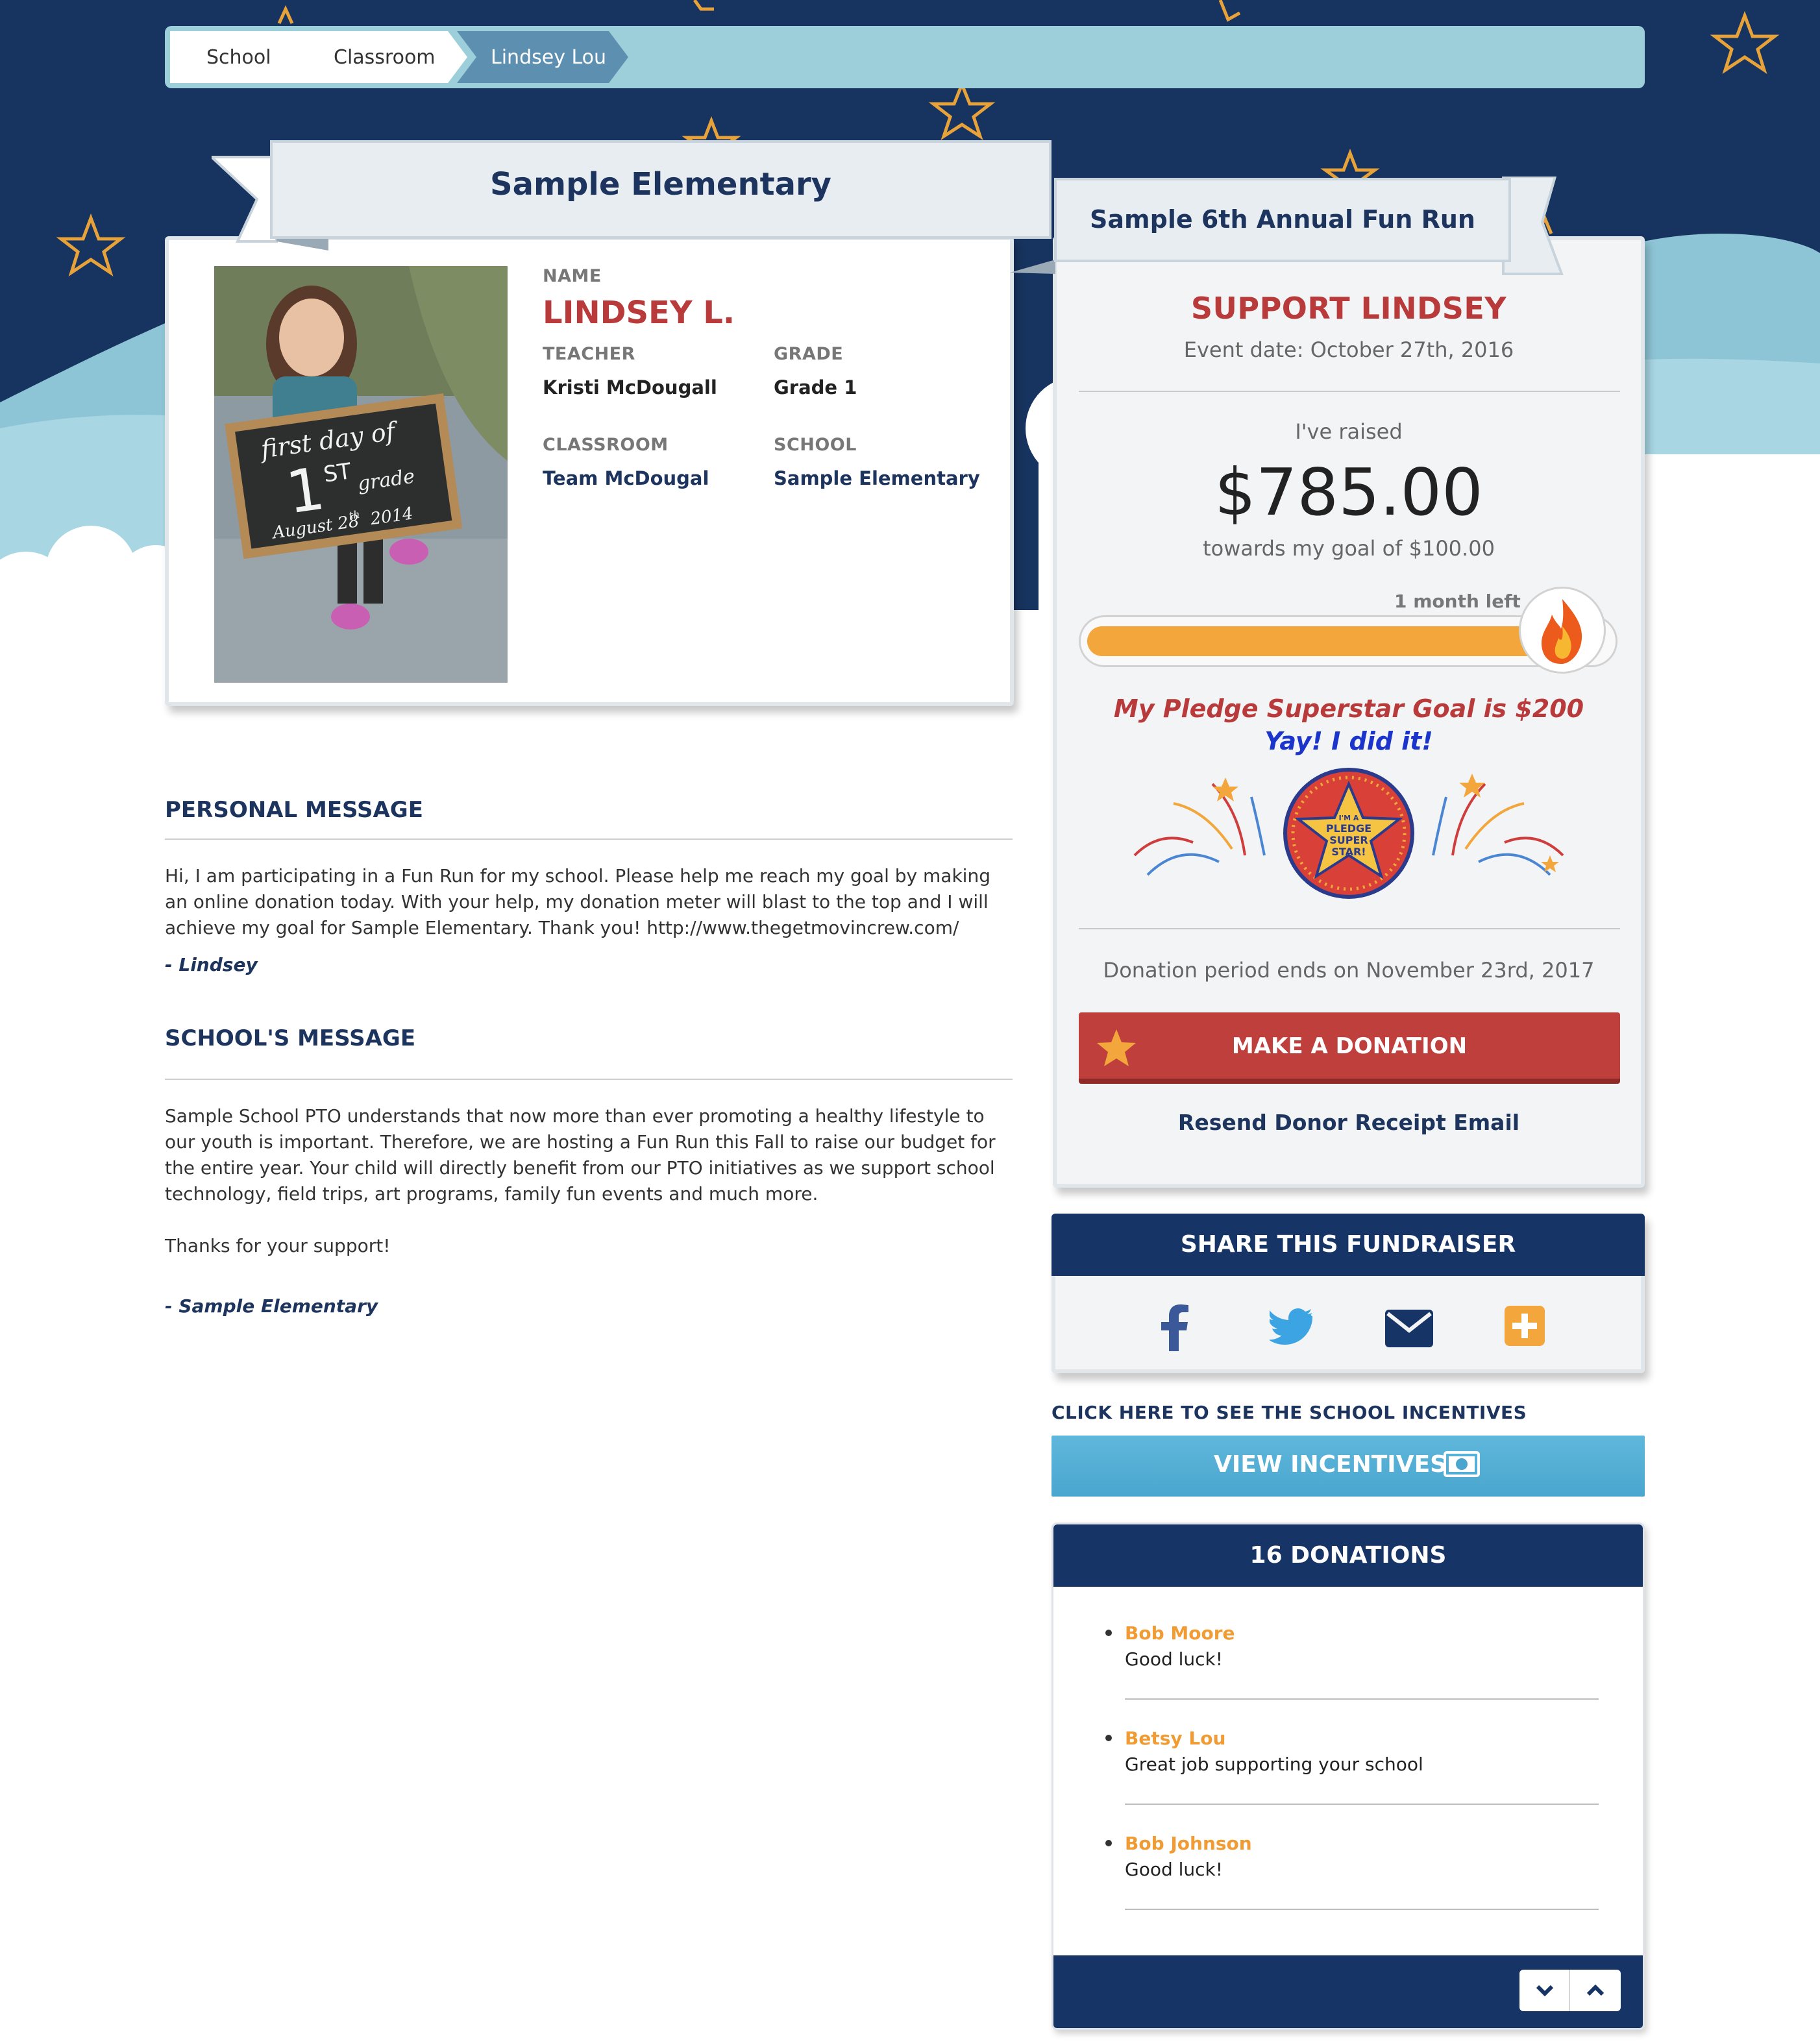  Describe the element at coordinates (1349, 1122) in the screenshot. I see `resend-receipt-link: Resend Donor Receipt Email` at that location.